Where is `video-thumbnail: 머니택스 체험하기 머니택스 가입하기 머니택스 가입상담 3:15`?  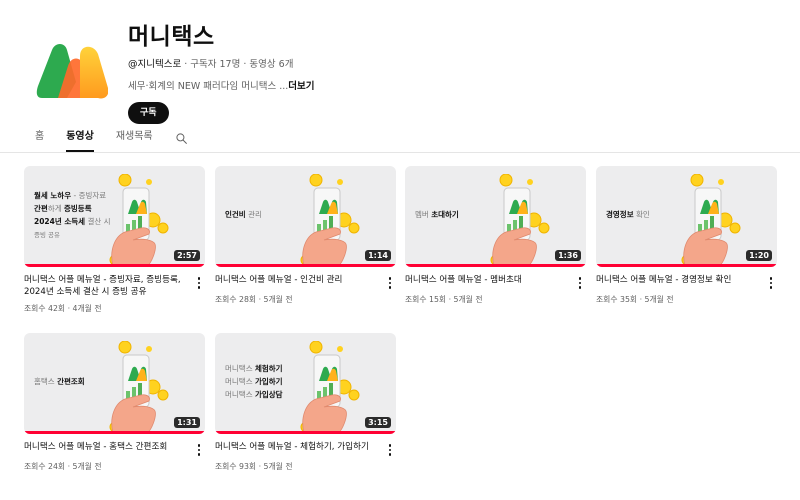
video-thumbnail: 머니택스 체험하기 머니택스 가입하기 머니택스 가입상담 3:15 is located at coordinates (305, 383).